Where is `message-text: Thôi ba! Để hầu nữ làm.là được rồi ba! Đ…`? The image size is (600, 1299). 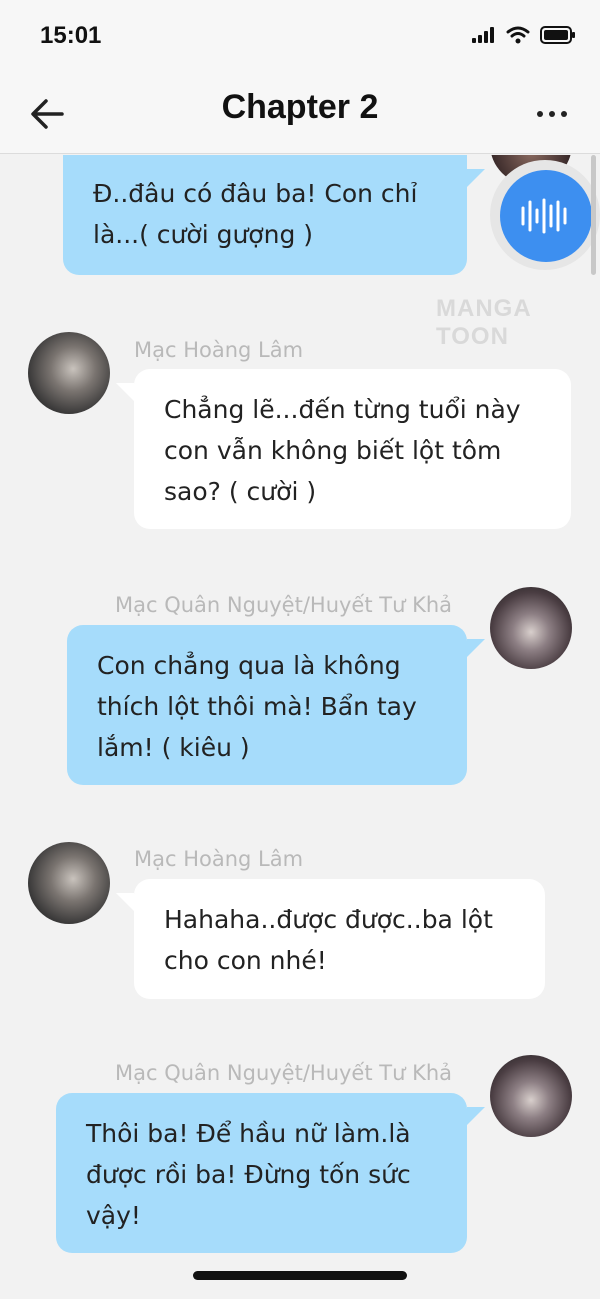 message-text: Thôi ba! Để hầu nữ làm.là được rồi ba! Đ… is located at coordinates (248, 1174).